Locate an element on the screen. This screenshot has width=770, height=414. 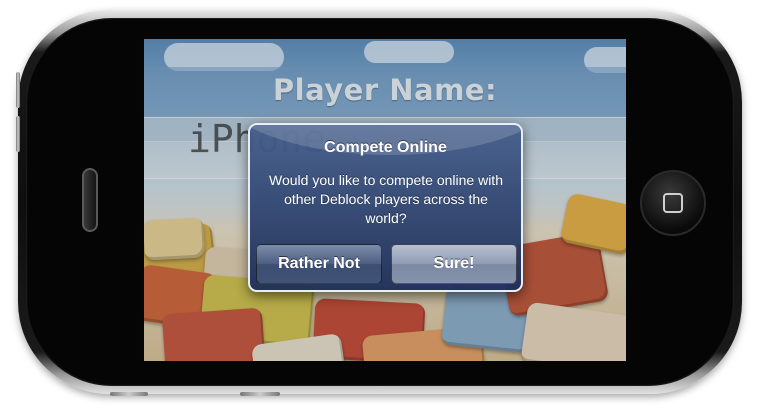
mute-switch is located at coordinates (260, 394).